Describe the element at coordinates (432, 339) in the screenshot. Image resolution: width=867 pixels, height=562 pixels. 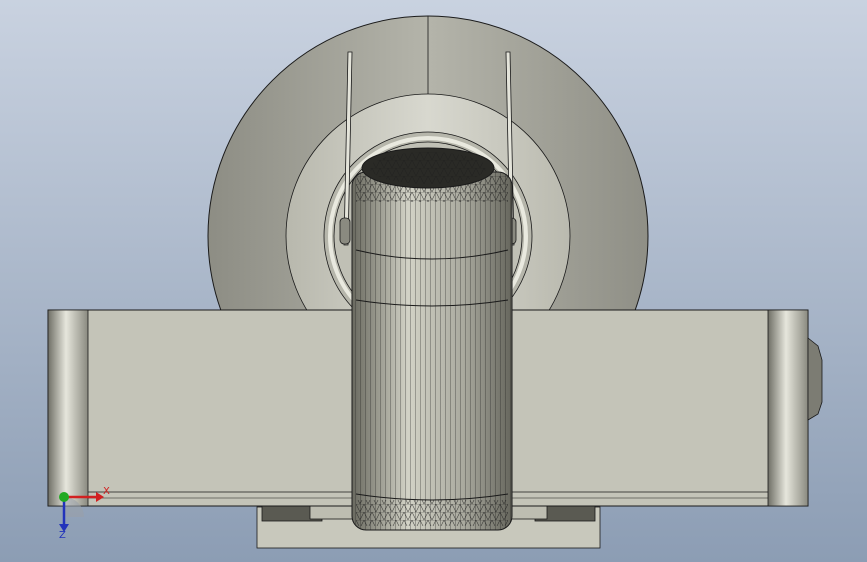
I see `meshed-cylinder` at that location.